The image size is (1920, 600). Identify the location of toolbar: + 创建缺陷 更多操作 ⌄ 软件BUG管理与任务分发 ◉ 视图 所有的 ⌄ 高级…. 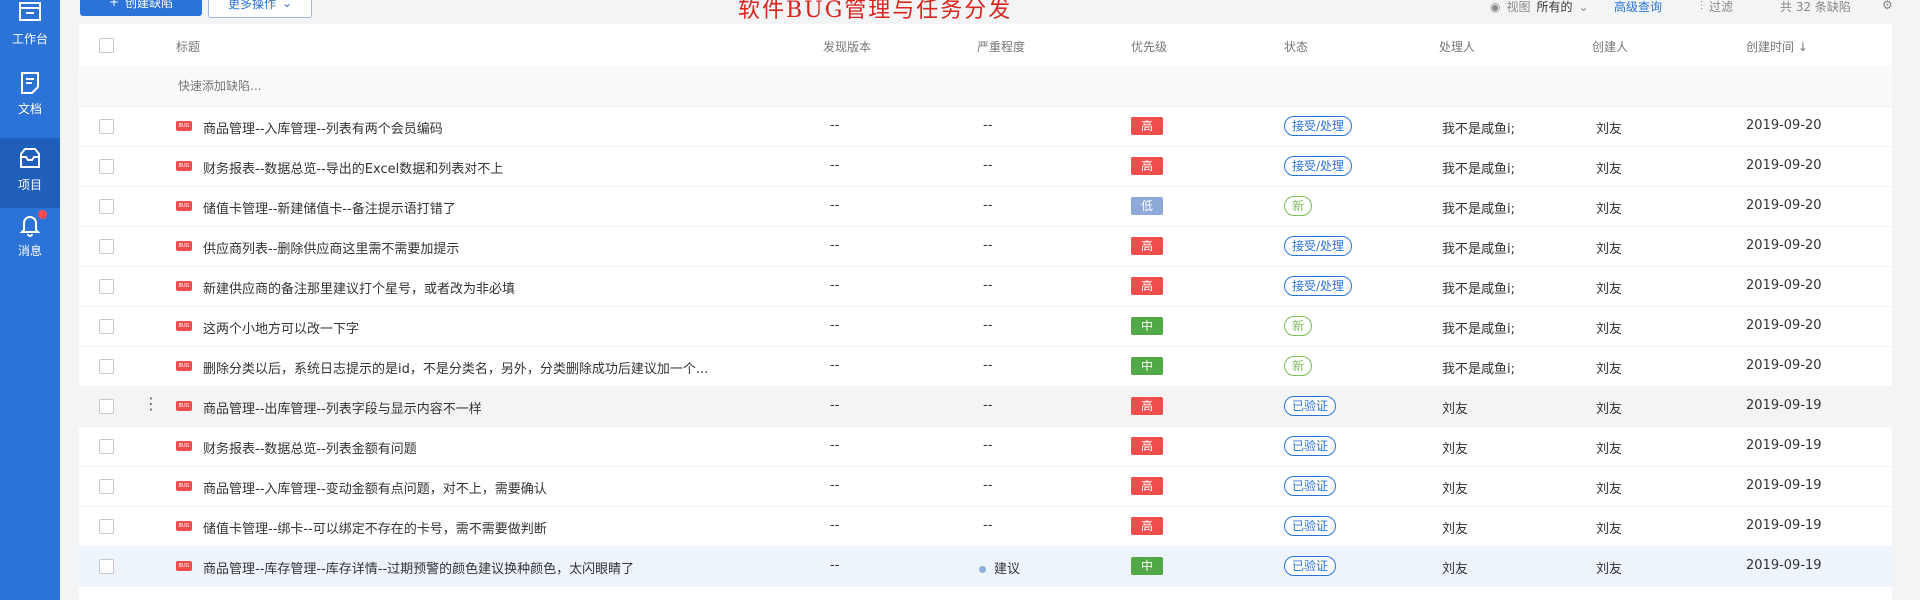
(990, 11).